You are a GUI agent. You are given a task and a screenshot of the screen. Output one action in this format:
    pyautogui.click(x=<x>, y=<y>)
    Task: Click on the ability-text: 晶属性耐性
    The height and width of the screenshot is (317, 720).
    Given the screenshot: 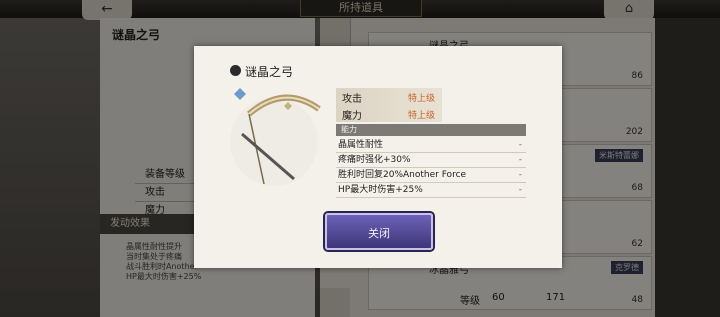 What is the action you would take?
    pyautogui.click(x=361, y=145)
    